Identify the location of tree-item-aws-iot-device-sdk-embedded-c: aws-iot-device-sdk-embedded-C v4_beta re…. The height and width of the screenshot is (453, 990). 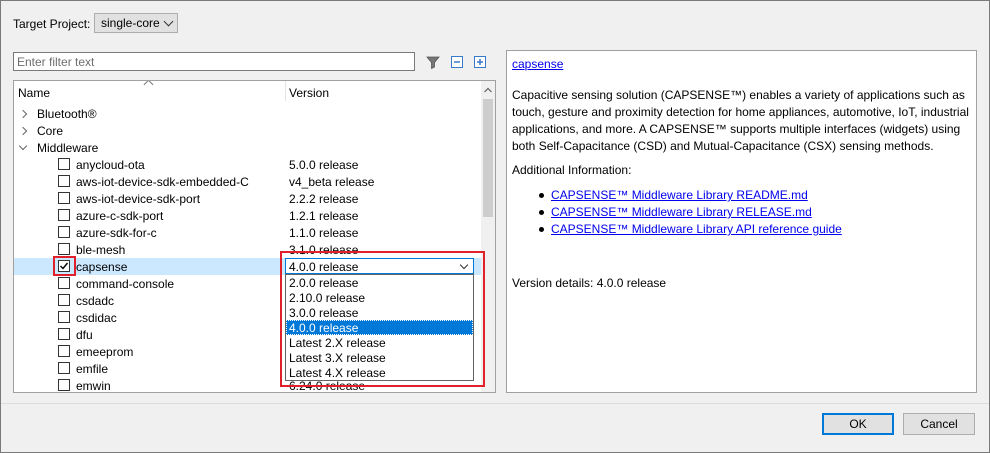
(247, 181).